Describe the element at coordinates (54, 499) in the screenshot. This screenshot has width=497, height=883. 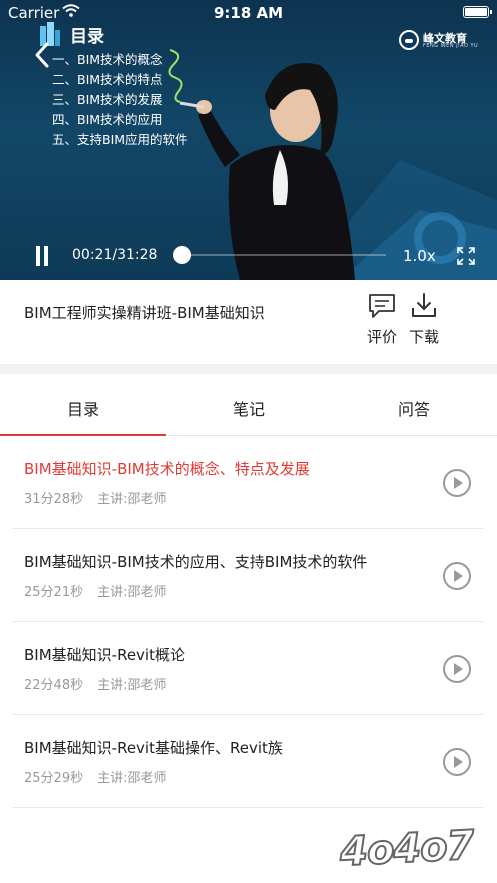
I see `lesson-duration: 31分28秒` at that location.